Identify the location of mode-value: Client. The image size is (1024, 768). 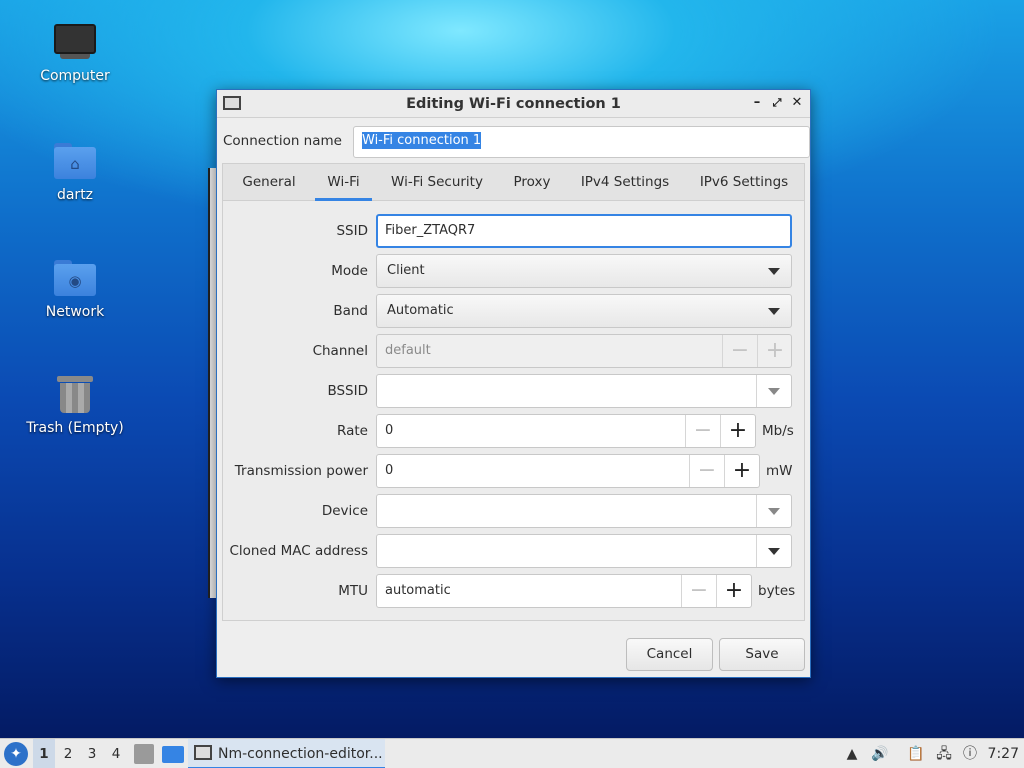
(406, 270).